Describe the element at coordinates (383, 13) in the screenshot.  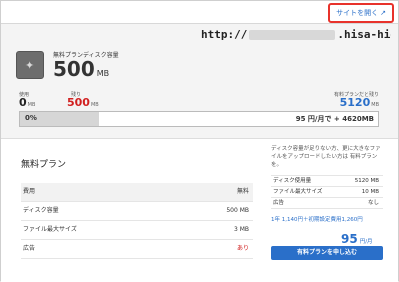
I see `external-link-icon: ↗` at that location.